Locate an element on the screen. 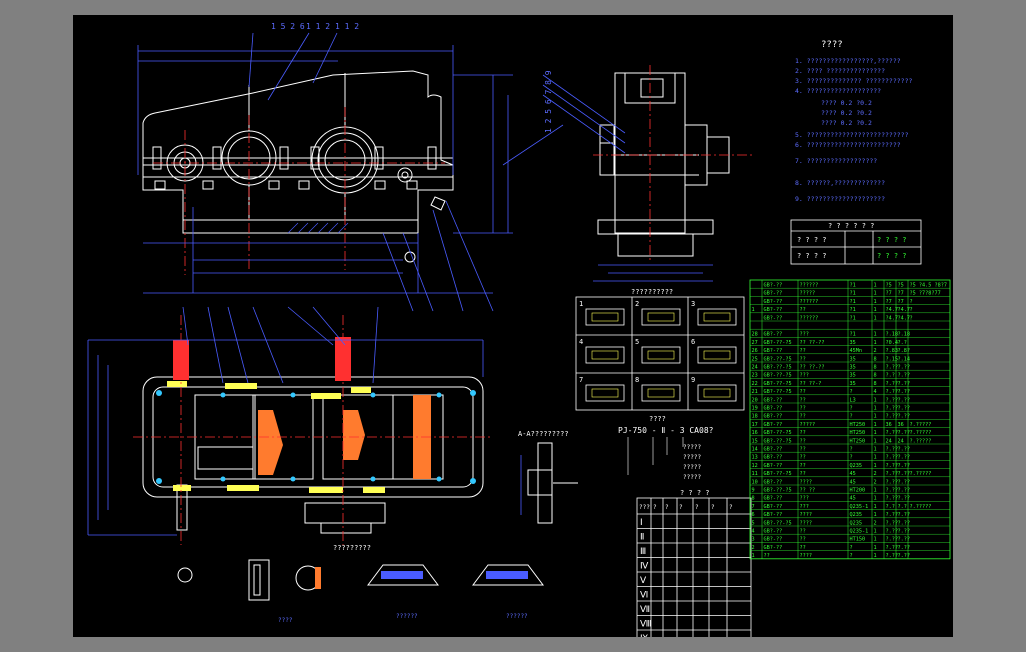 The image size is (1026, 652). parts-cell: HT250 is located at coordinates (858, 425).